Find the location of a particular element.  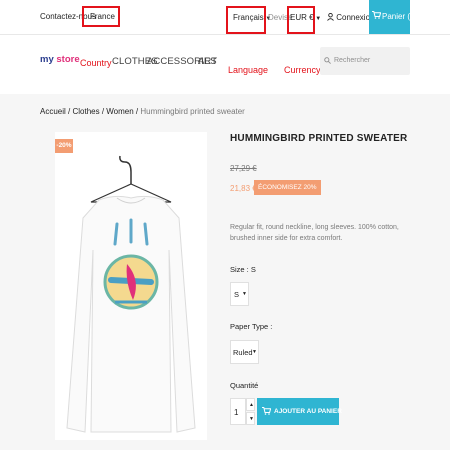

language-selector: Français ▼ is located at coordinates (252, 17).